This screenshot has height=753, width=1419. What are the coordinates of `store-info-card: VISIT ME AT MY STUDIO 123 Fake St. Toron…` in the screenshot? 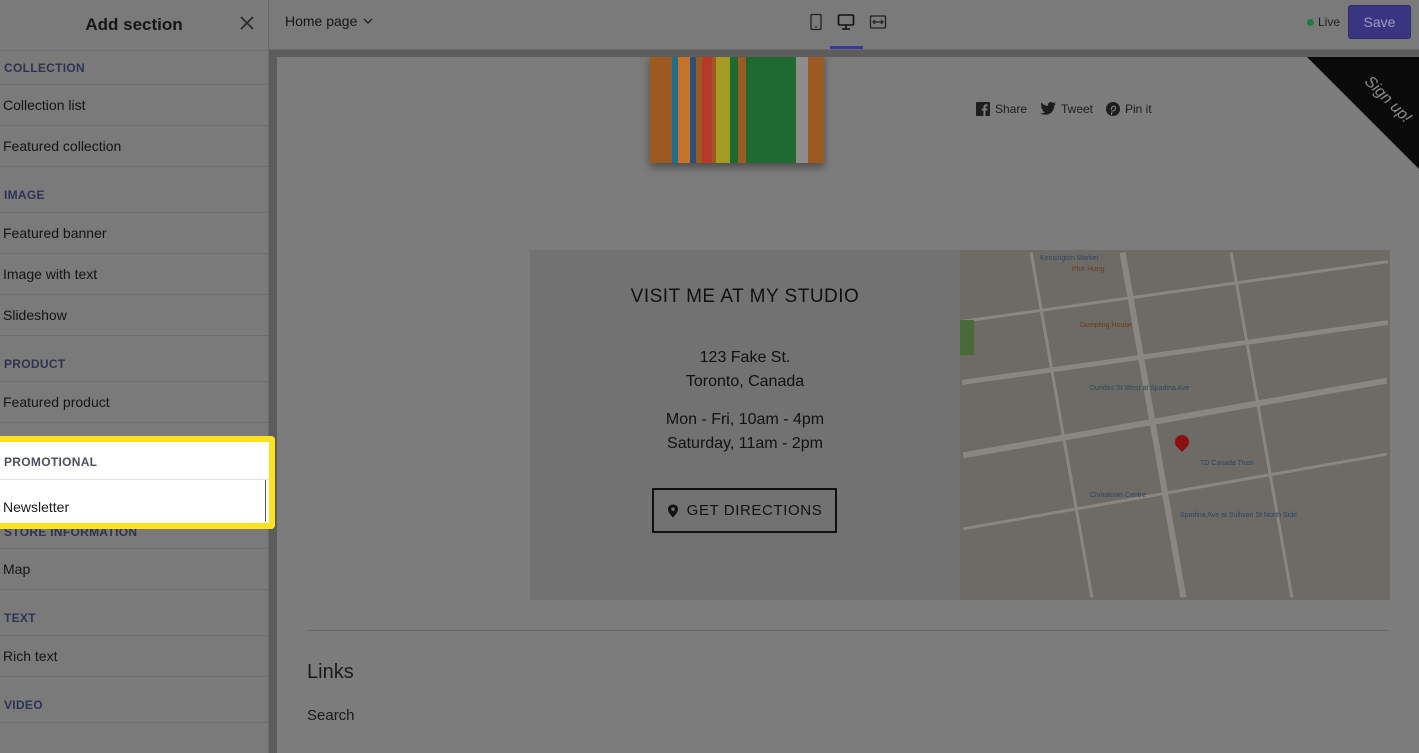 It's located at (745, 425).